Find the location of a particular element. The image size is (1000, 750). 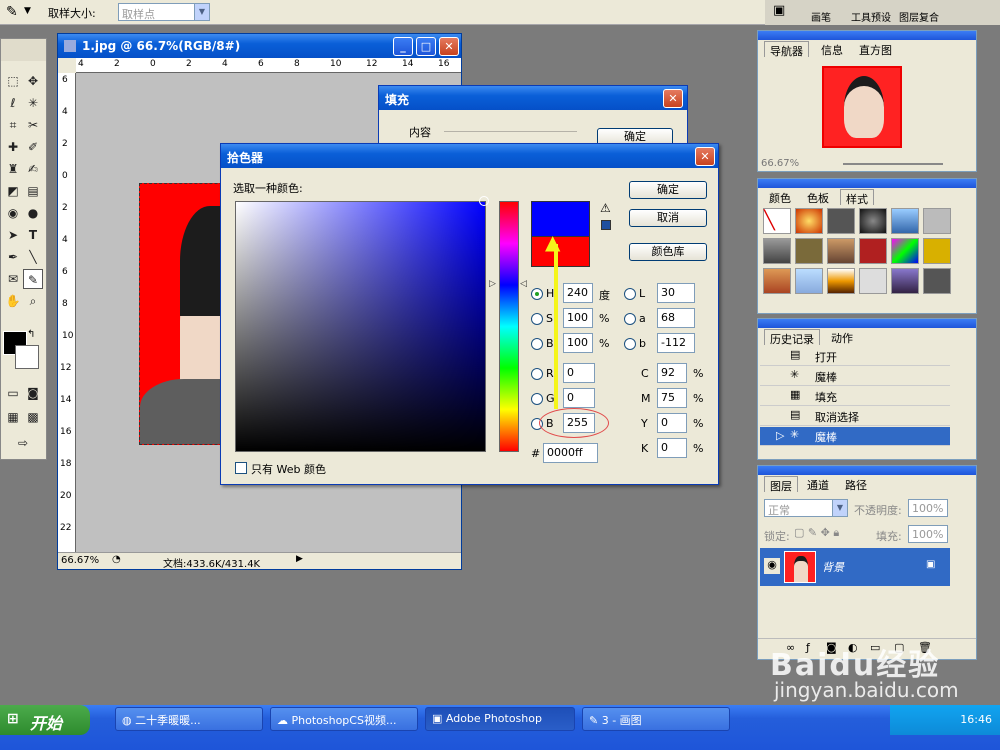

style-none: ╲ is located at coordinates (777, 221).